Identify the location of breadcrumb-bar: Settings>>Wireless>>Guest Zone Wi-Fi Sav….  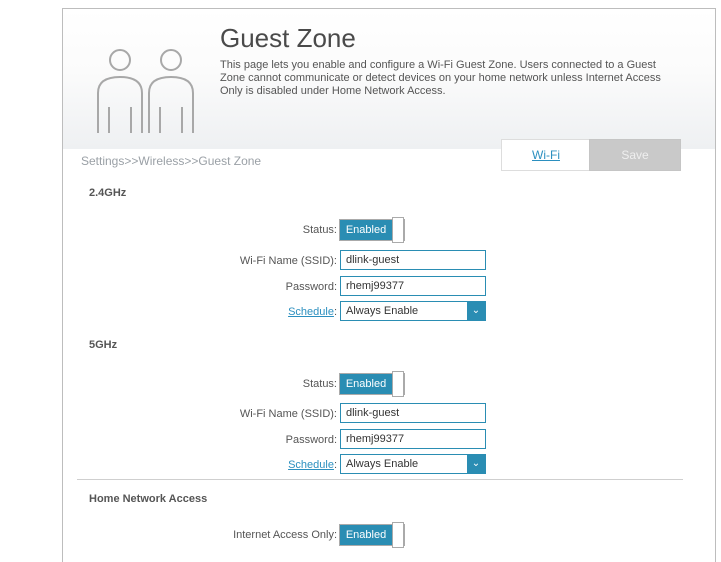
(389, 159).